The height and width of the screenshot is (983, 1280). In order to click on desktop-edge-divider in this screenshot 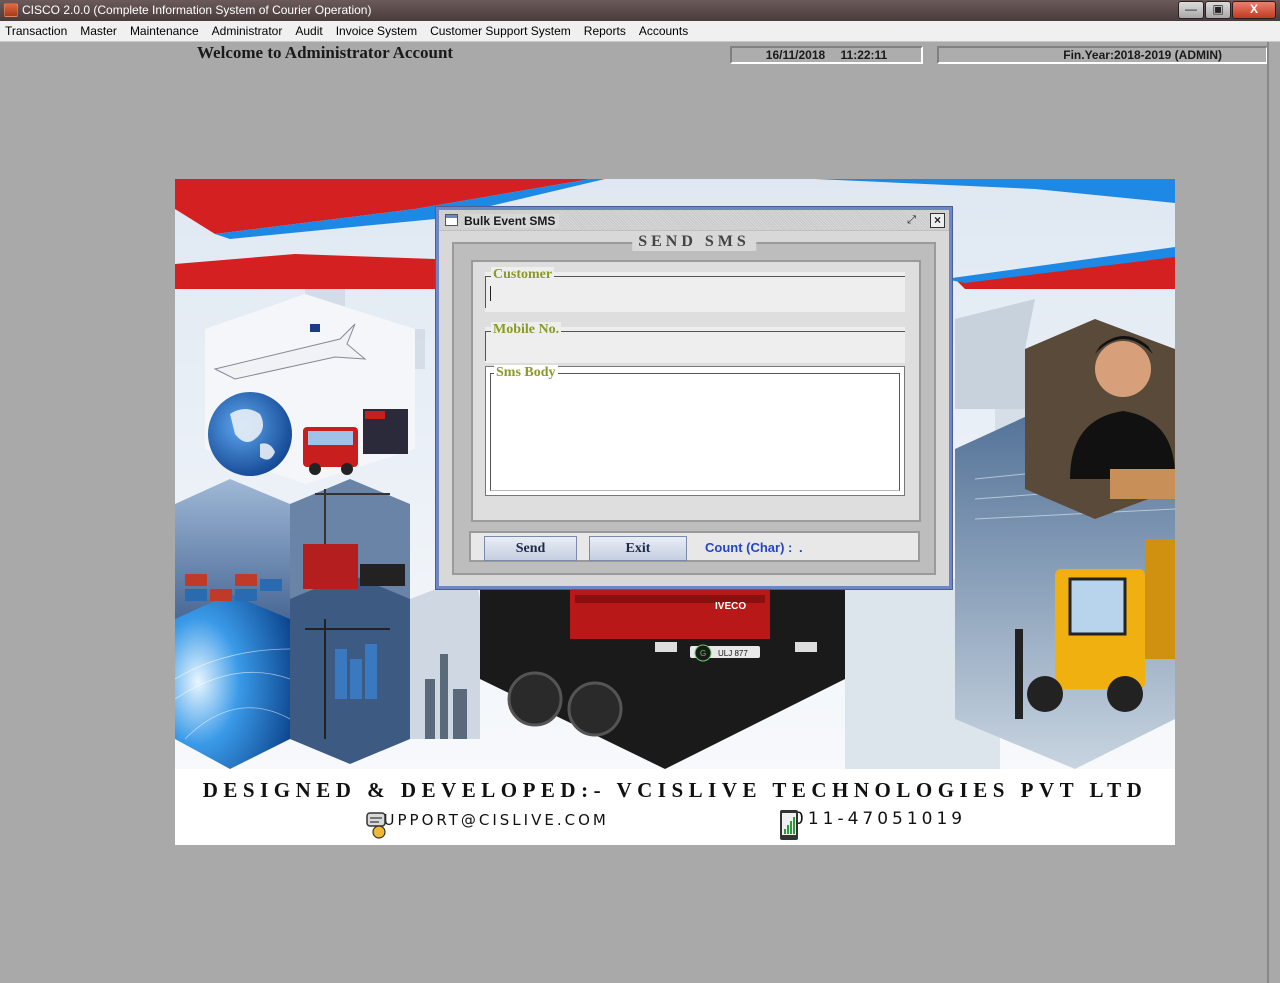, I will do `click(1268, 512)`.